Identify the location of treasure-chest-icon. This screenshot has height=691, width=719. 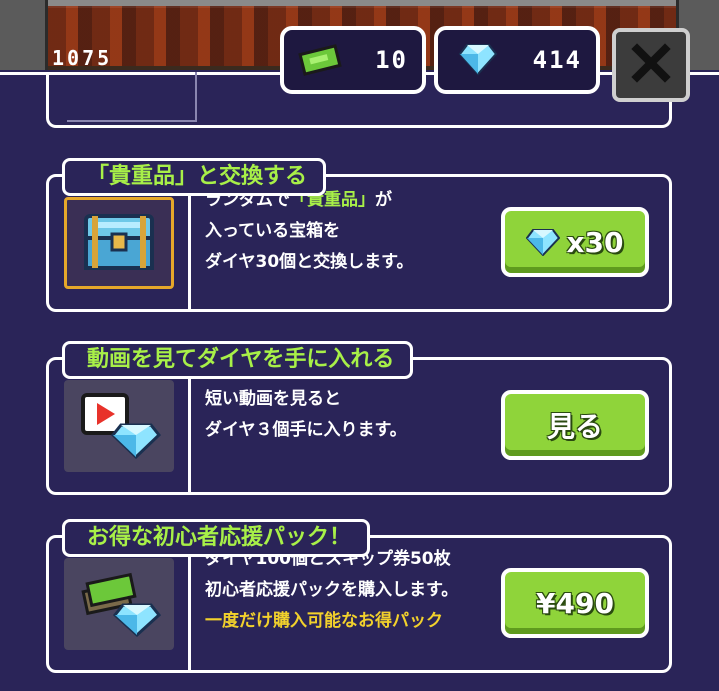
(119, 243).